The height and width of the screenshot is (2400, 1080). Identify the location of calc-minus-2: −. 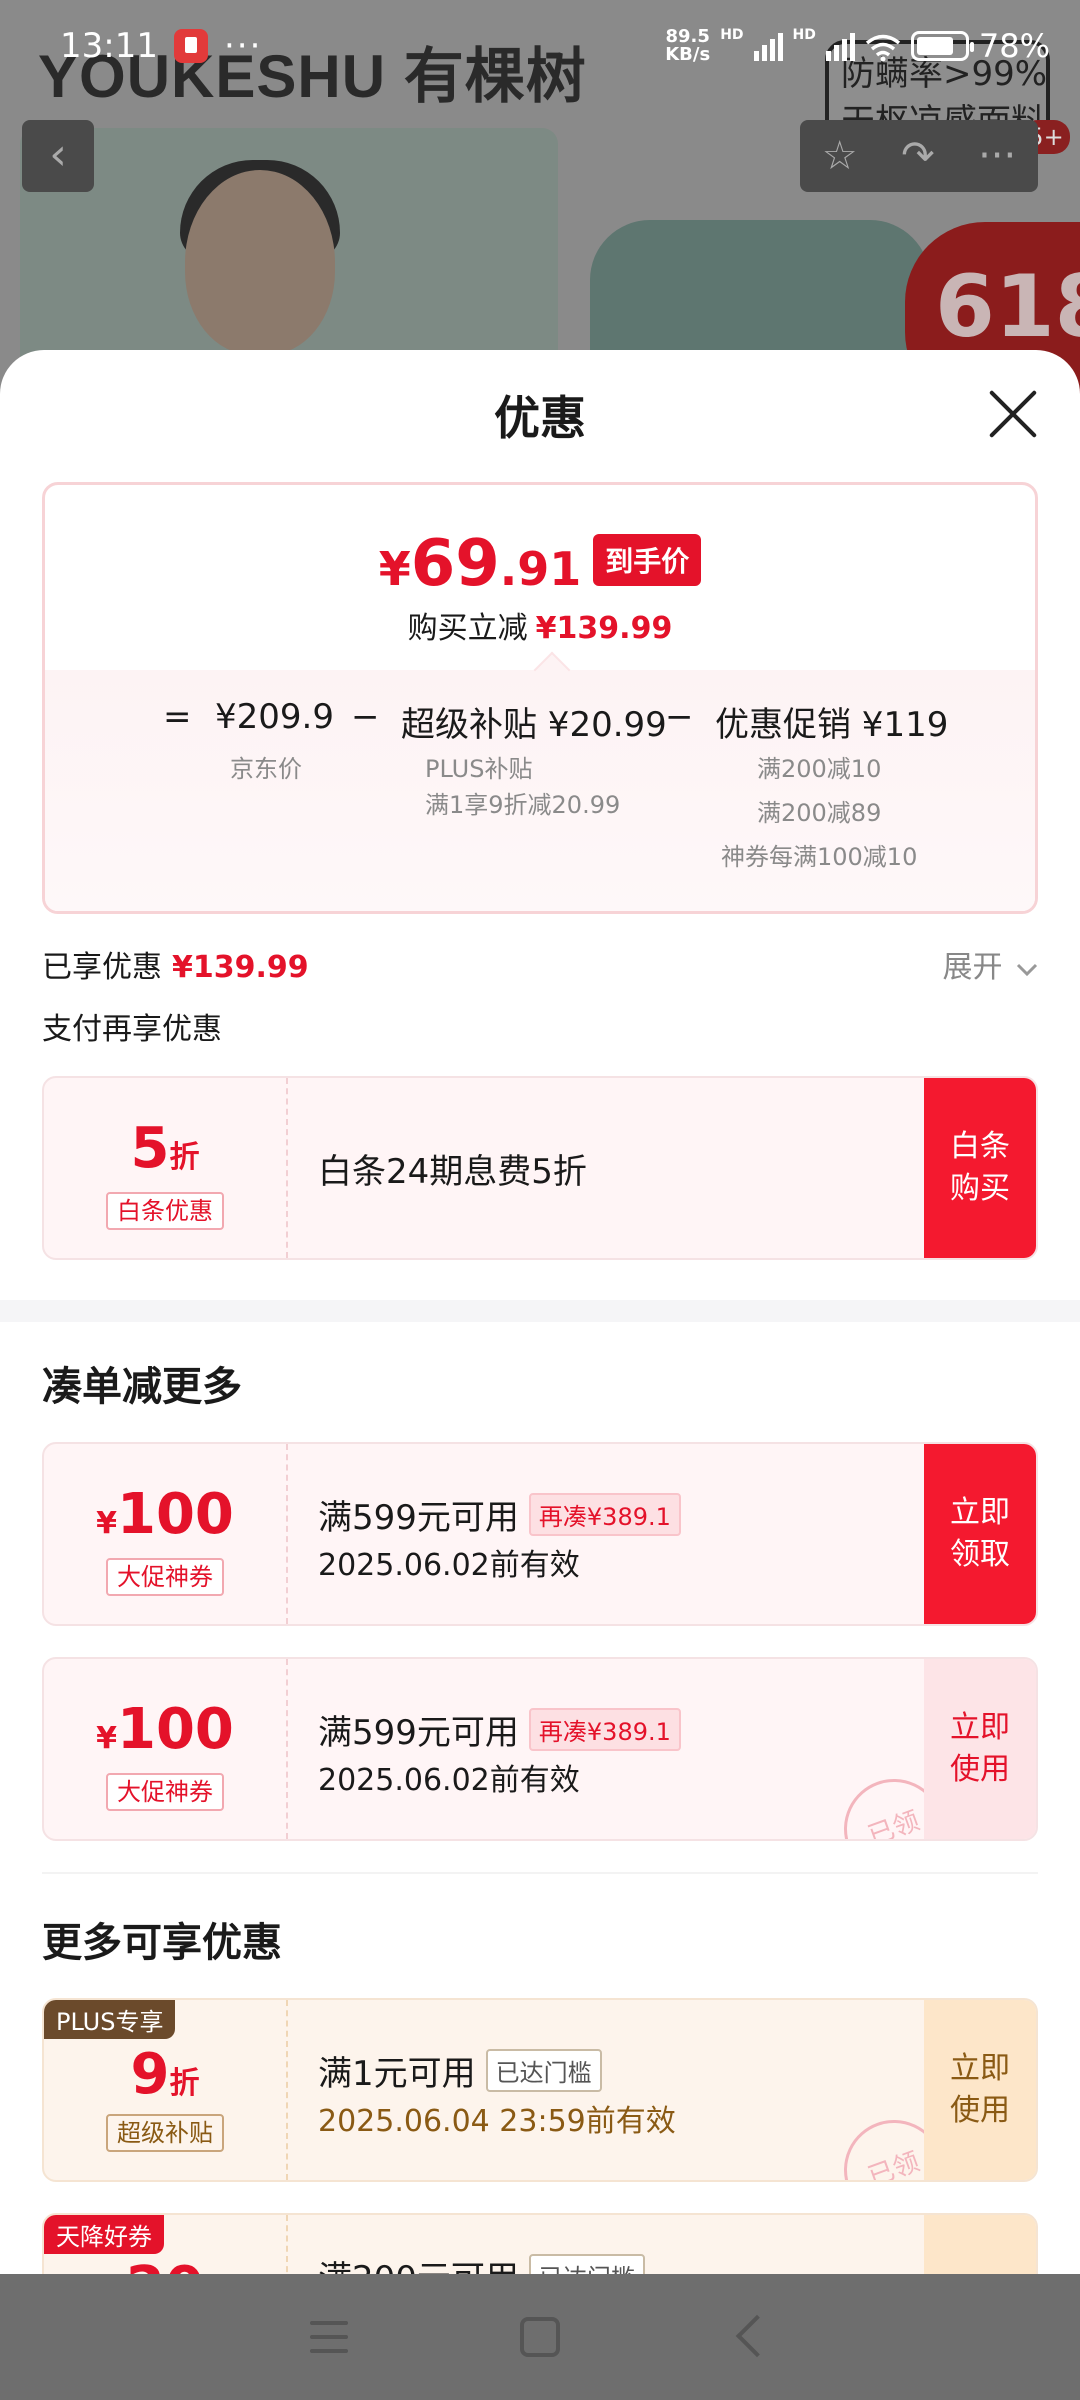
(679, 717).